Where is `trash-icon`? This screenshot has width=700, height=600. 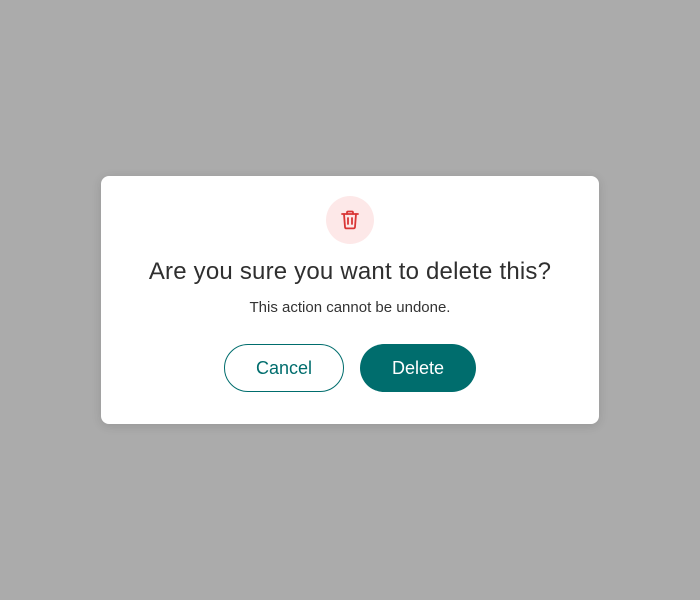
trash-icon is located at coordinates (350, 220).